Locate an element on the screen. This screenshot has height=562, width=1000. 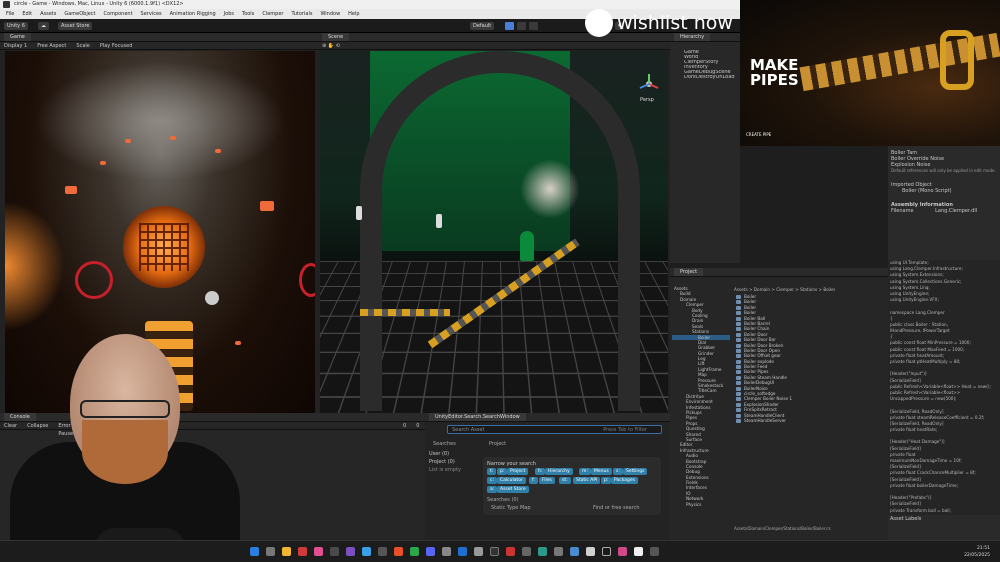
filter-chip-token: m: is located at coordinates (585, 471).